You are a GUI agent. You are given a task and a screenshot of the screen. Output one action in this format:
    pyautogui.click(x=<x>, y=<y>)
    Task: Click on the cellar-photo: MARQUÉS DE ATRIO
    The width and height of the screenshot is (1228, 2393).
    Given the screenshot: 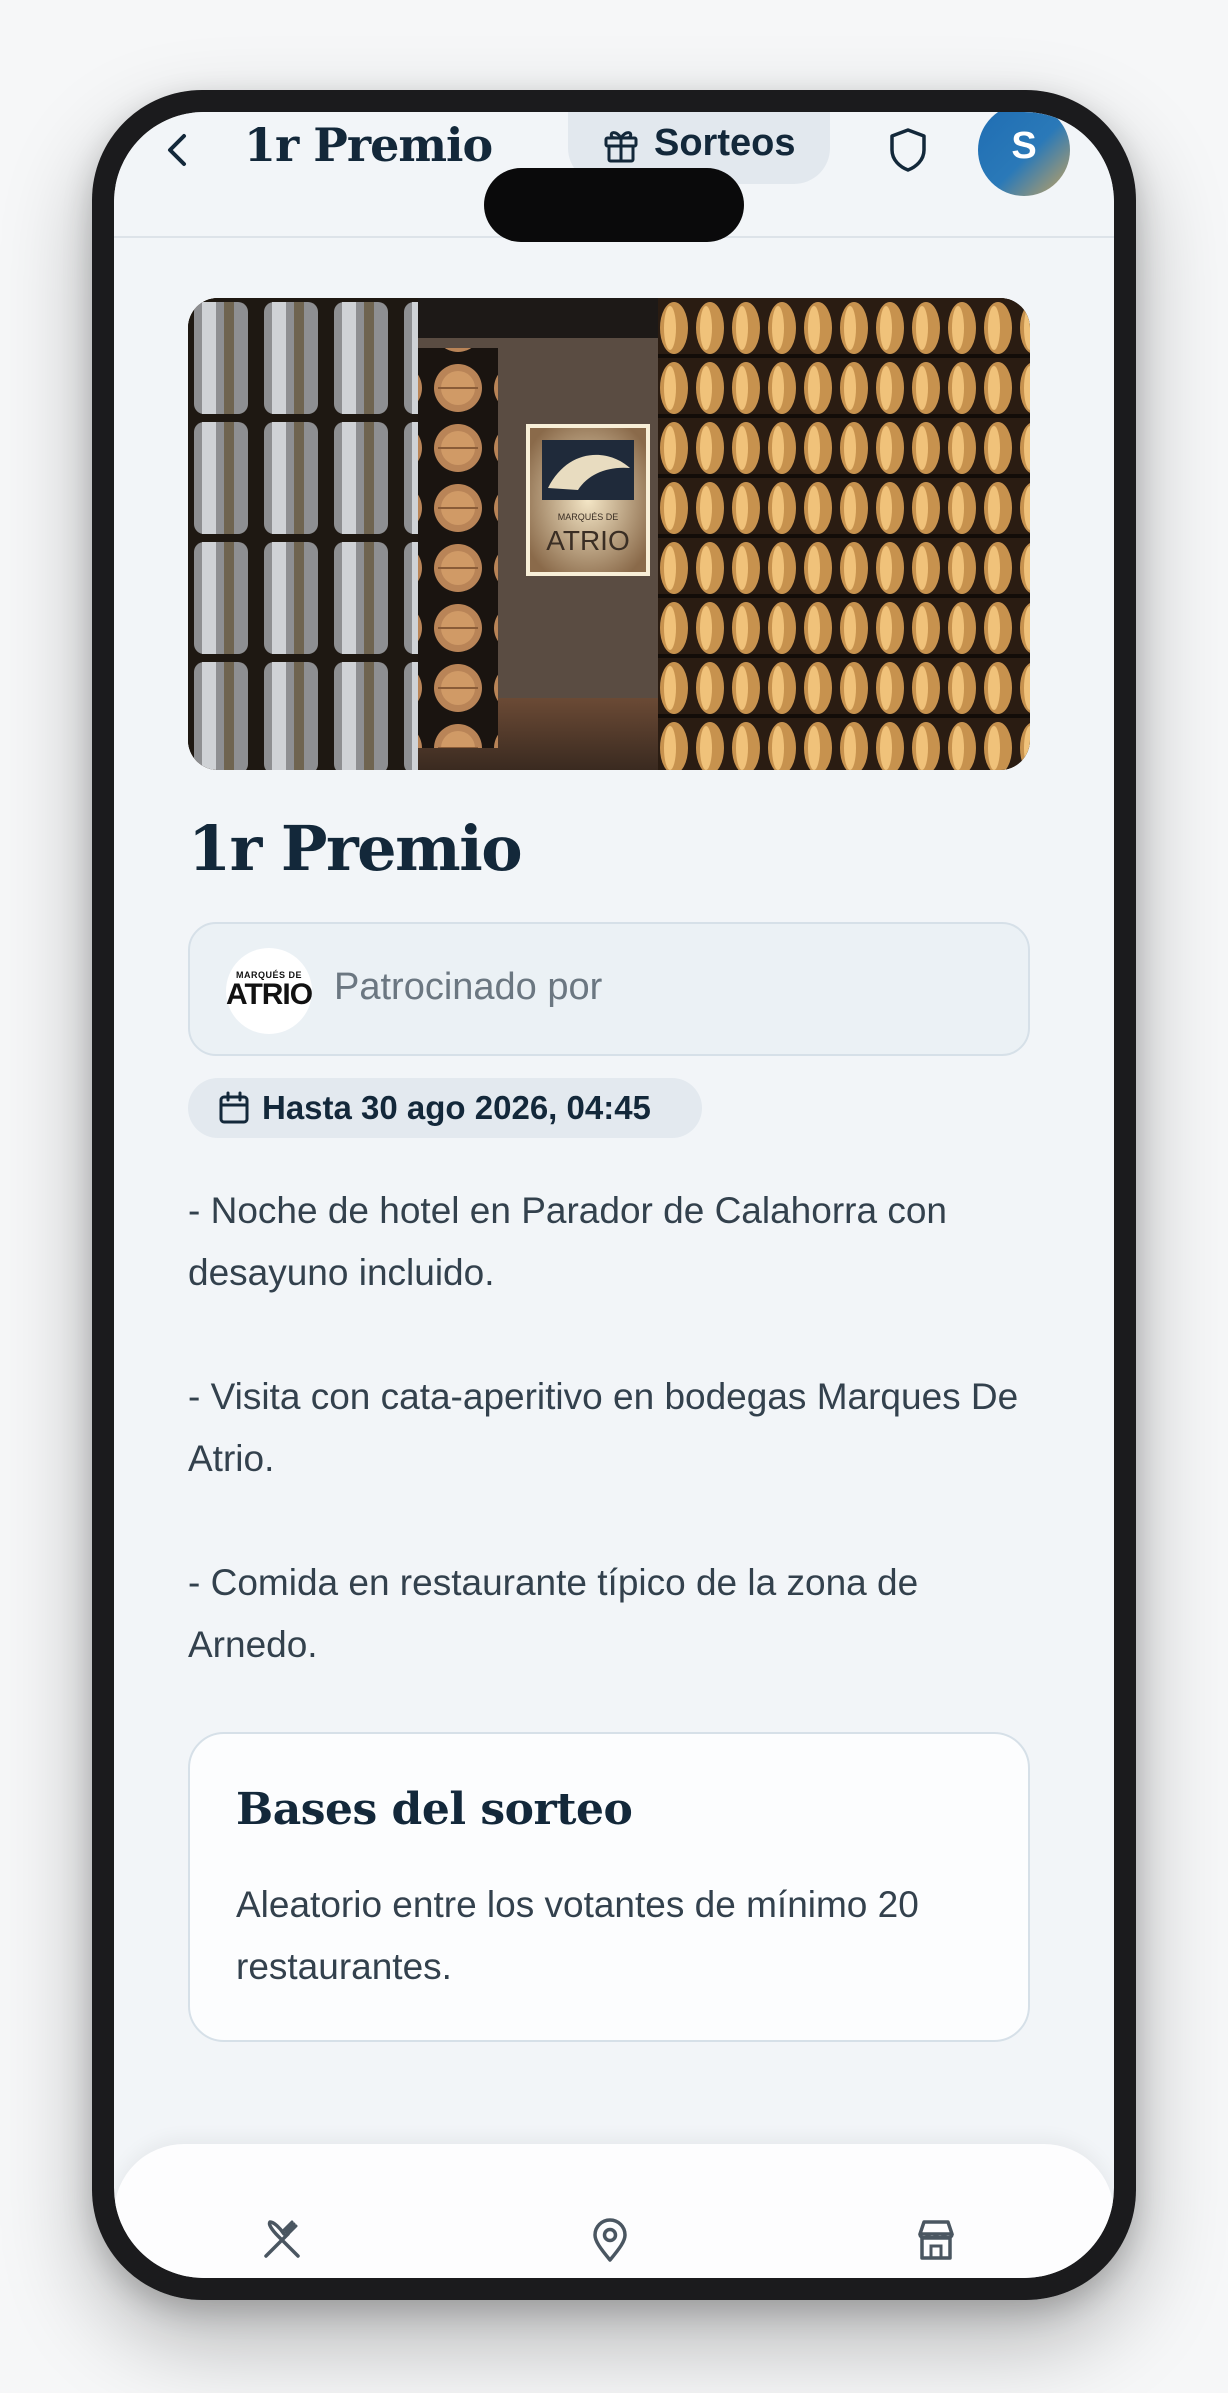 What is the action you would take?
    pyautogui.click(x=609, y=534)
    